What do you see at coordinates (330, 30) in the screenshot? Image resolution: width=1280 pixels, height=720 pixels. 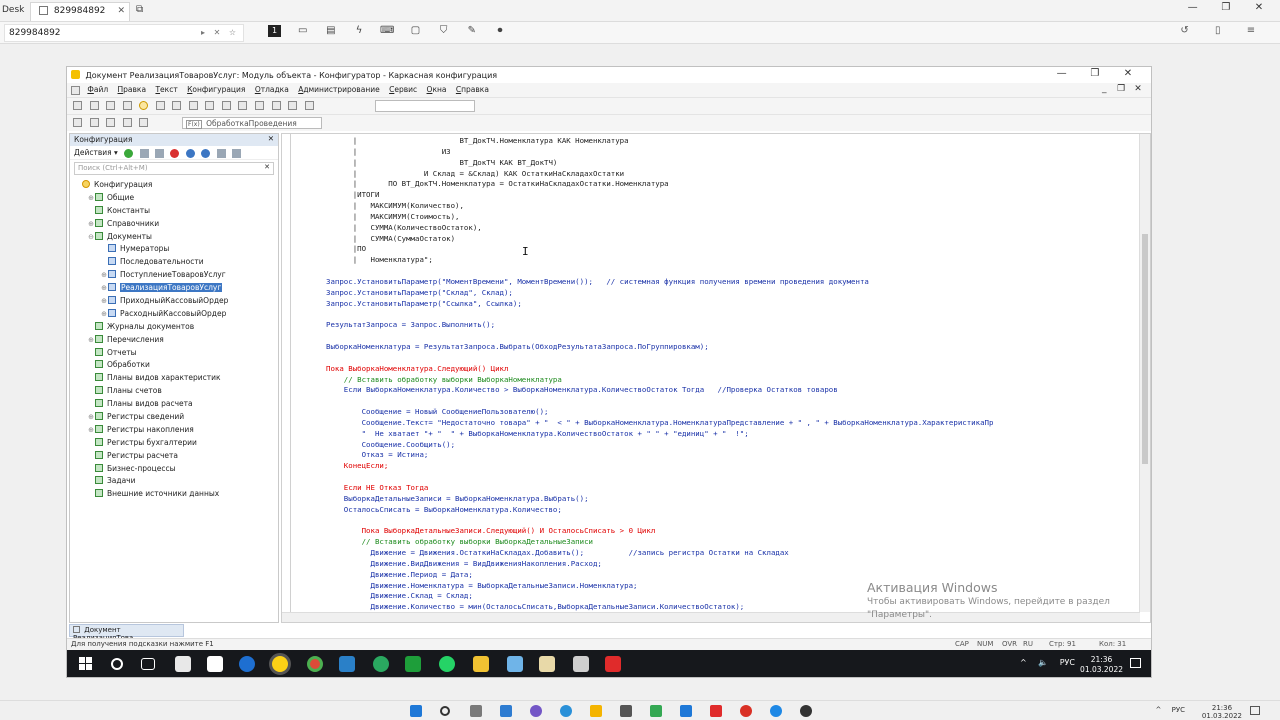 I see `chat-icon: ▤` at bounding box center [330, 30].